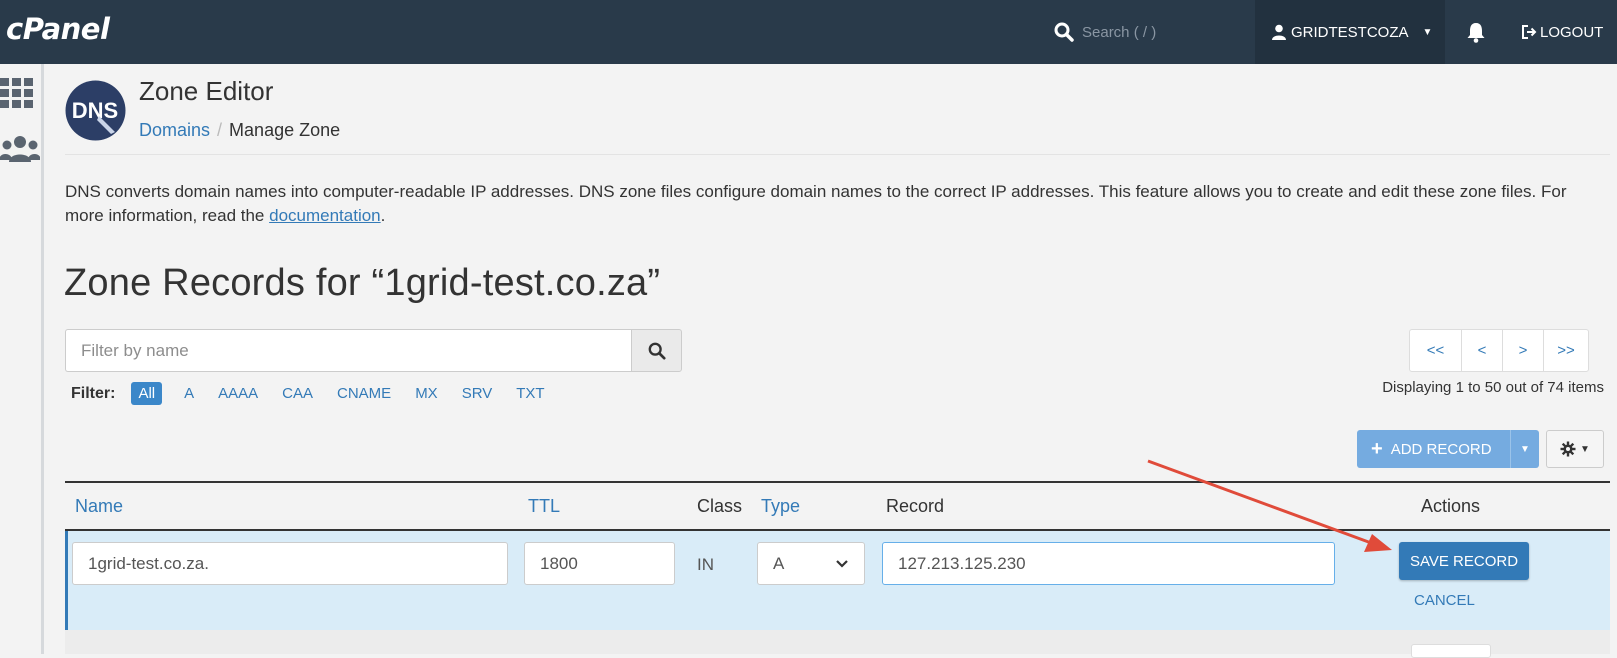 This screenshot has height=658, width=1617. I want to click on breadcrumb: Domains / Manage Zone, so click(239, 130).